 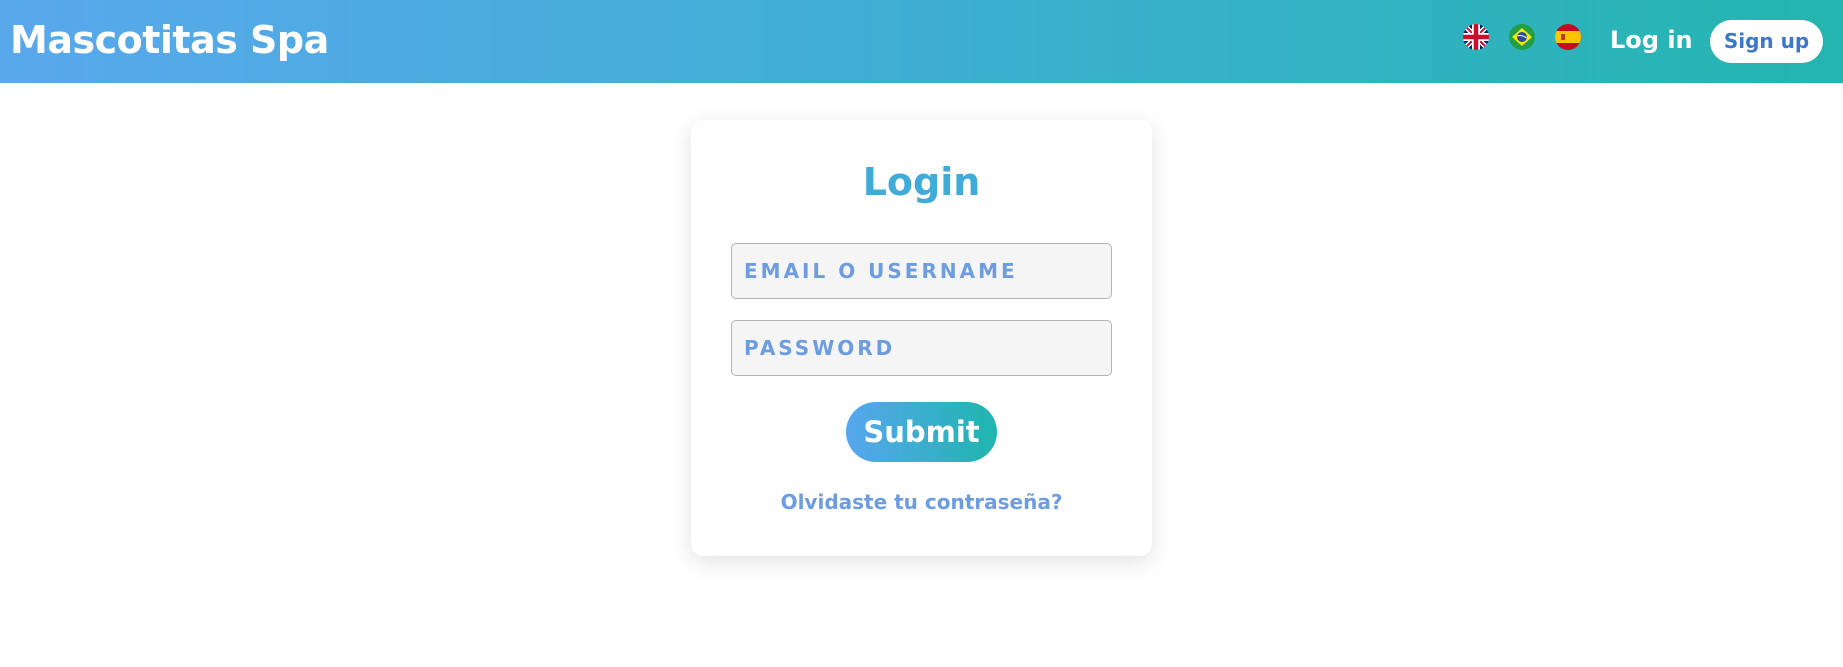 What do you see at coordinates (921, 502) in the screenshot?
I see `forgot-password-link: Olvidaste tu contraseña?` at bounding box center [921, 502].